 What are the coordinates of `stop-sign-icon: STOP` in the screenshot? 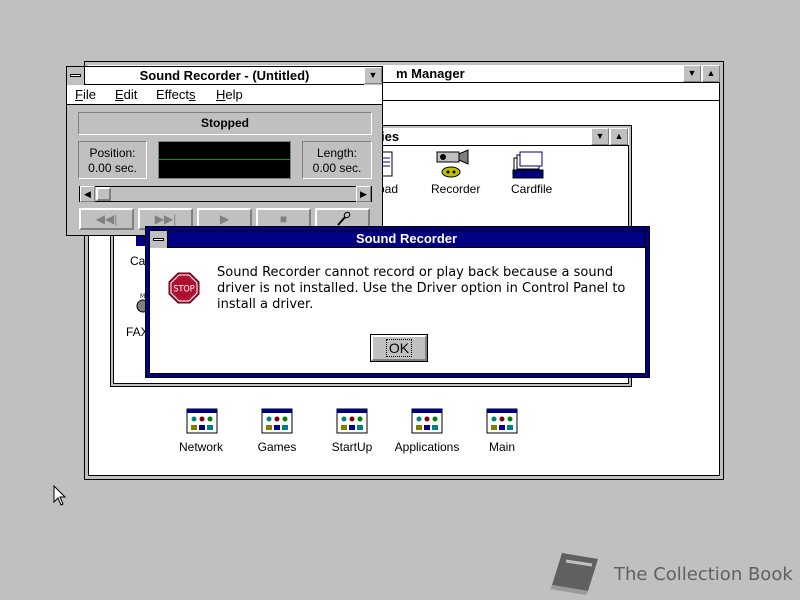 It's located at (184, 288).